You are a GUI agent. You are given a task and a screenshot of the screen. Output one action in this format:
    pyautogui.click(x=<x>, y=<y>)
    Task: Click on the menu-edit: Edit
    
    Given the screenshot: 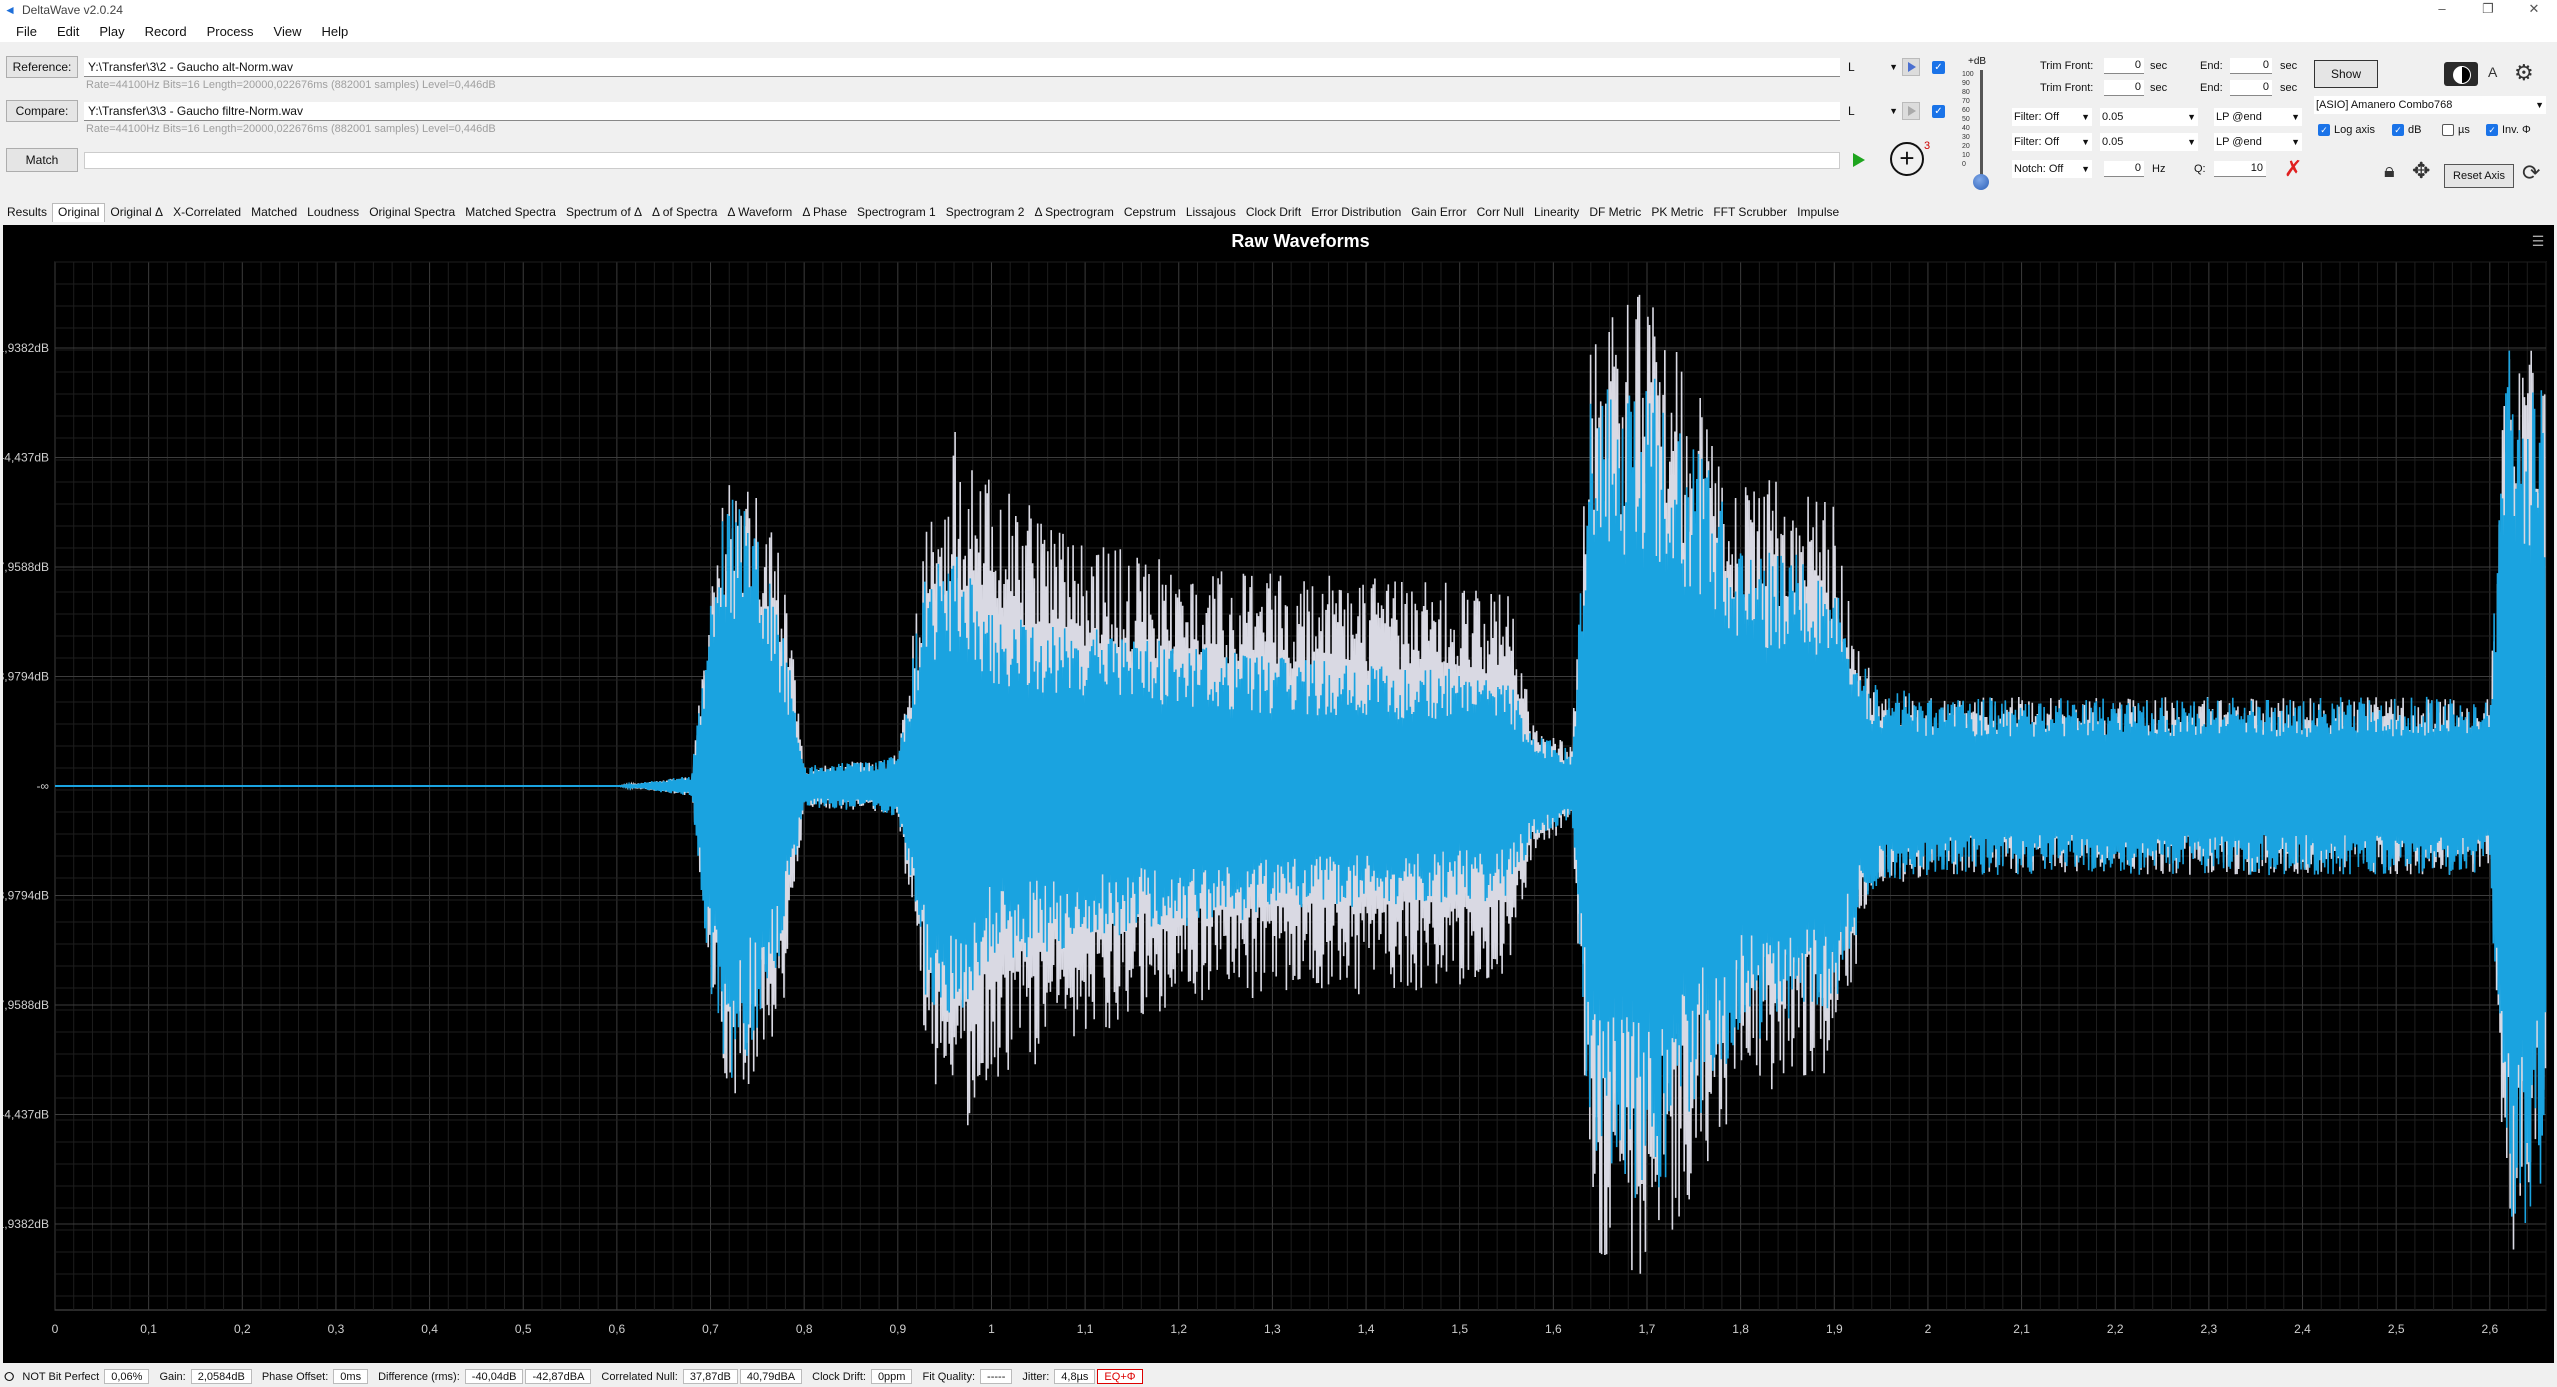 What is the action you would take?
    pyautogui.click(x=68, y=31)
    